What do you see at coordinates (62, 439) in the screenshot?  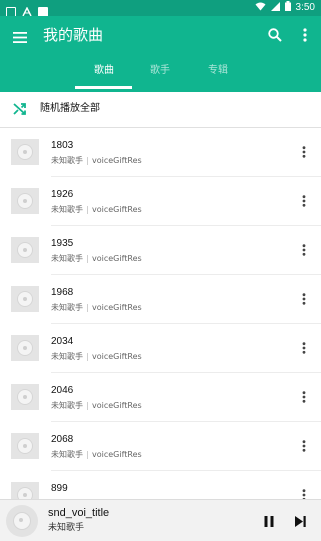 I see `song-title: 2068` at bounding box center [62, 439].